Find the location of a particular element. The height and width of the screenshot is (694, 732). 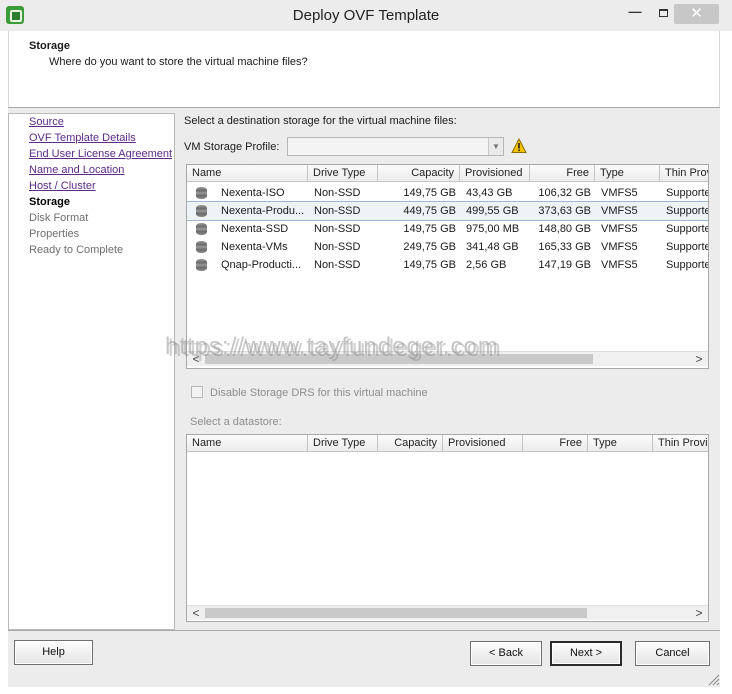

step-name-and-location: Name and Location is located at coordinates (76, 170).